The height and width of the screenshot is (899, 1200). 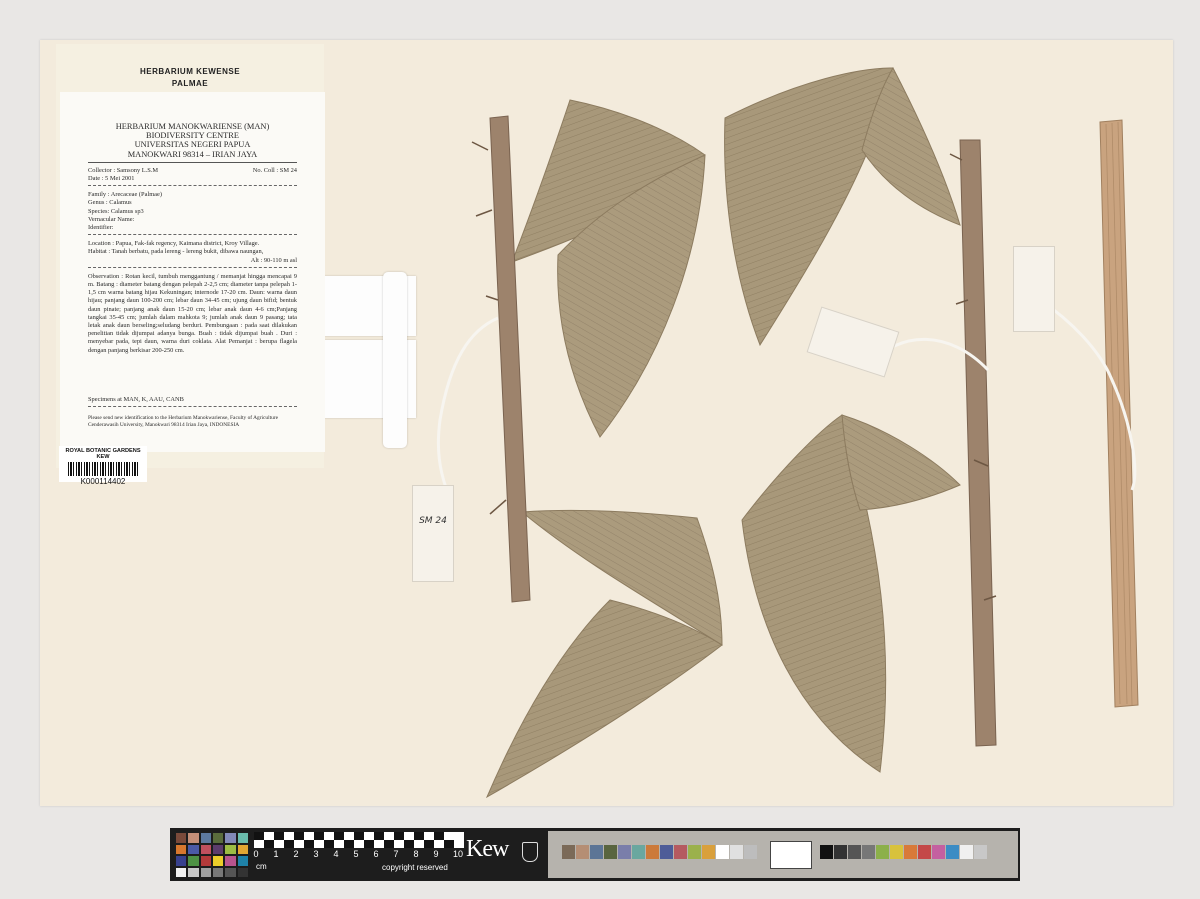 I want to click on ruler-number: 4, so click(x=336, y=854).